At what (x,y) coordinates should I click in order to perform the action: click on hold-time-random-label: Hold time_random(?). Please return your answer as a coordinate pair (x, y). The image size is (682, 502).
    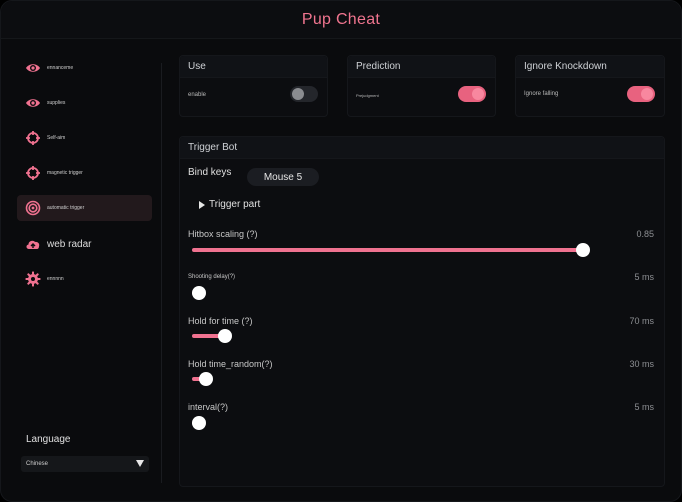
    Looking at the image, I should click on (230, 364).